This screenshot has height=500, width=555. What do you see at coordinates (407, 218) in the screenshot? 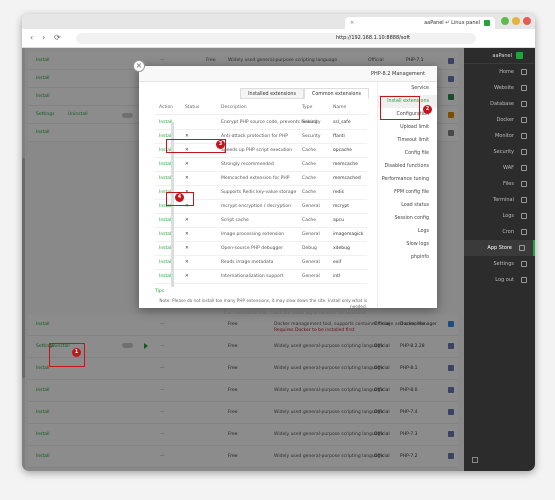
I see `dialog-menu-item: Session config` at bounding box center [407, 218].